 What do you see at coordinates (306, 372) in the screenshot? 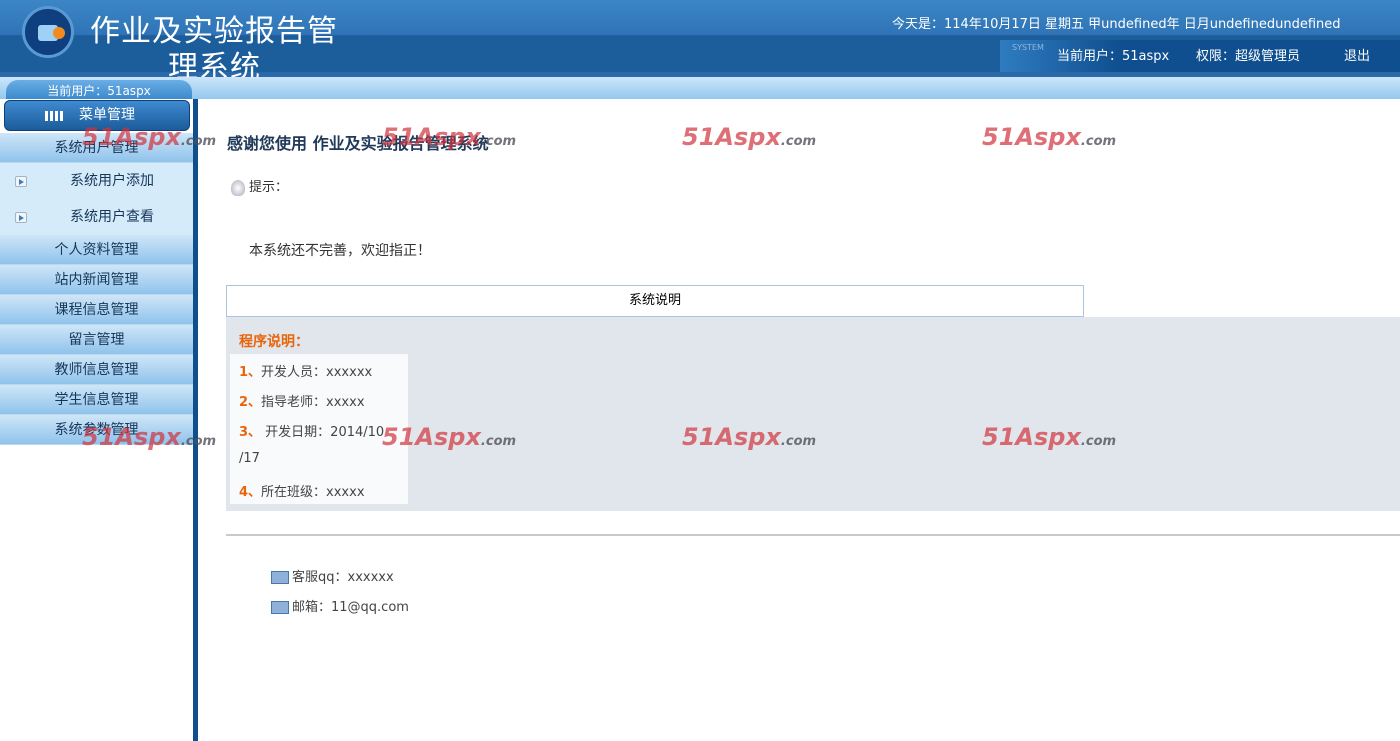
I see `info-line: 1、开发人员：xxxxxx` at bounding box center [306, 372].